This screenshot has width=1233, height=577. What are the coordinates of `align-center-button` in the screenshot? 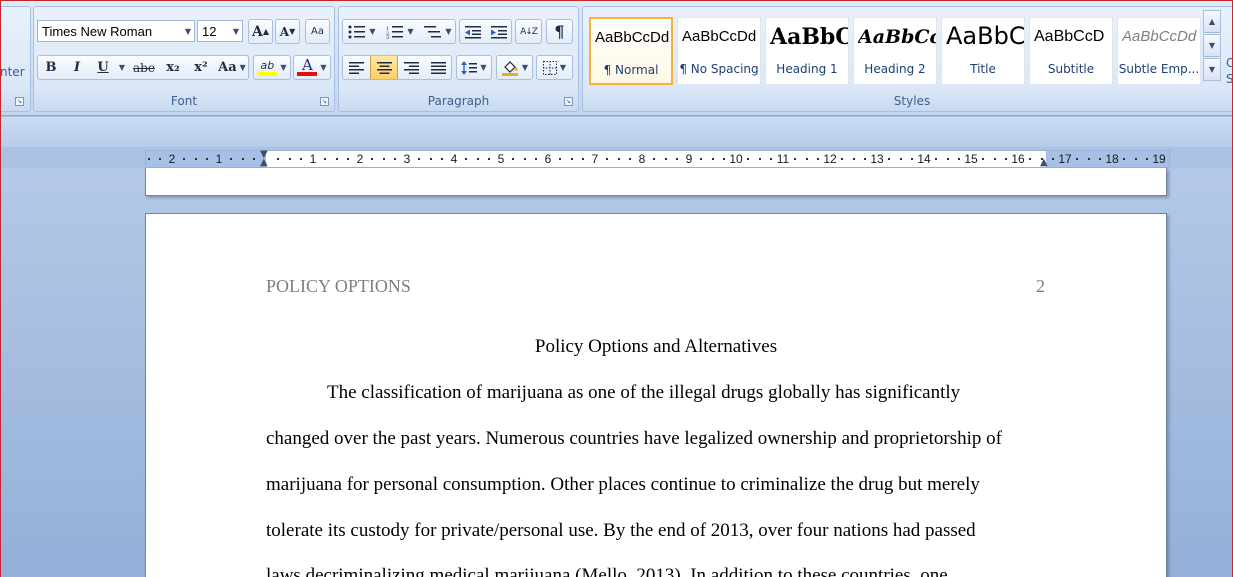 It's located at (384, 67).